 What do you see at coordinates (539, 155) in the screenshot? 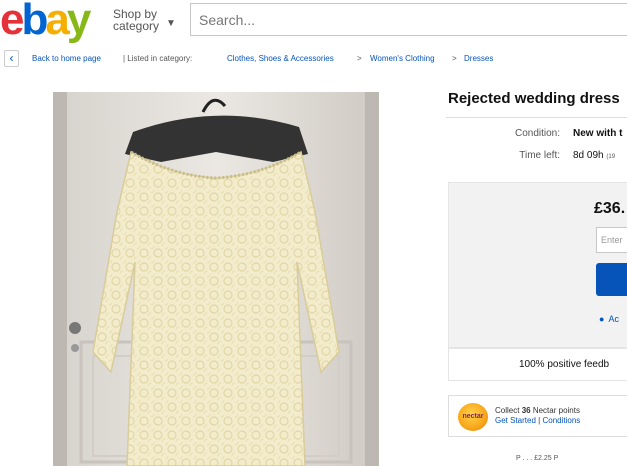
I see `time-left-label: Time left:` at bounding box center [539, 155].